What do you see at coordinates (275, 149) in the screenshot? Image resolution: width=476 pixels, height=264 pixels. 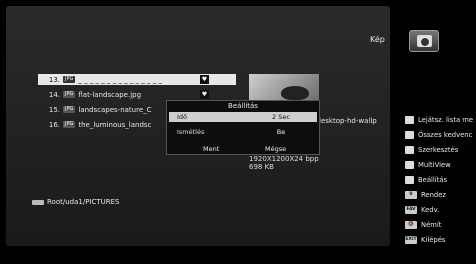 I see `cancel-button: Mégse` at bounding box center [275, 149].